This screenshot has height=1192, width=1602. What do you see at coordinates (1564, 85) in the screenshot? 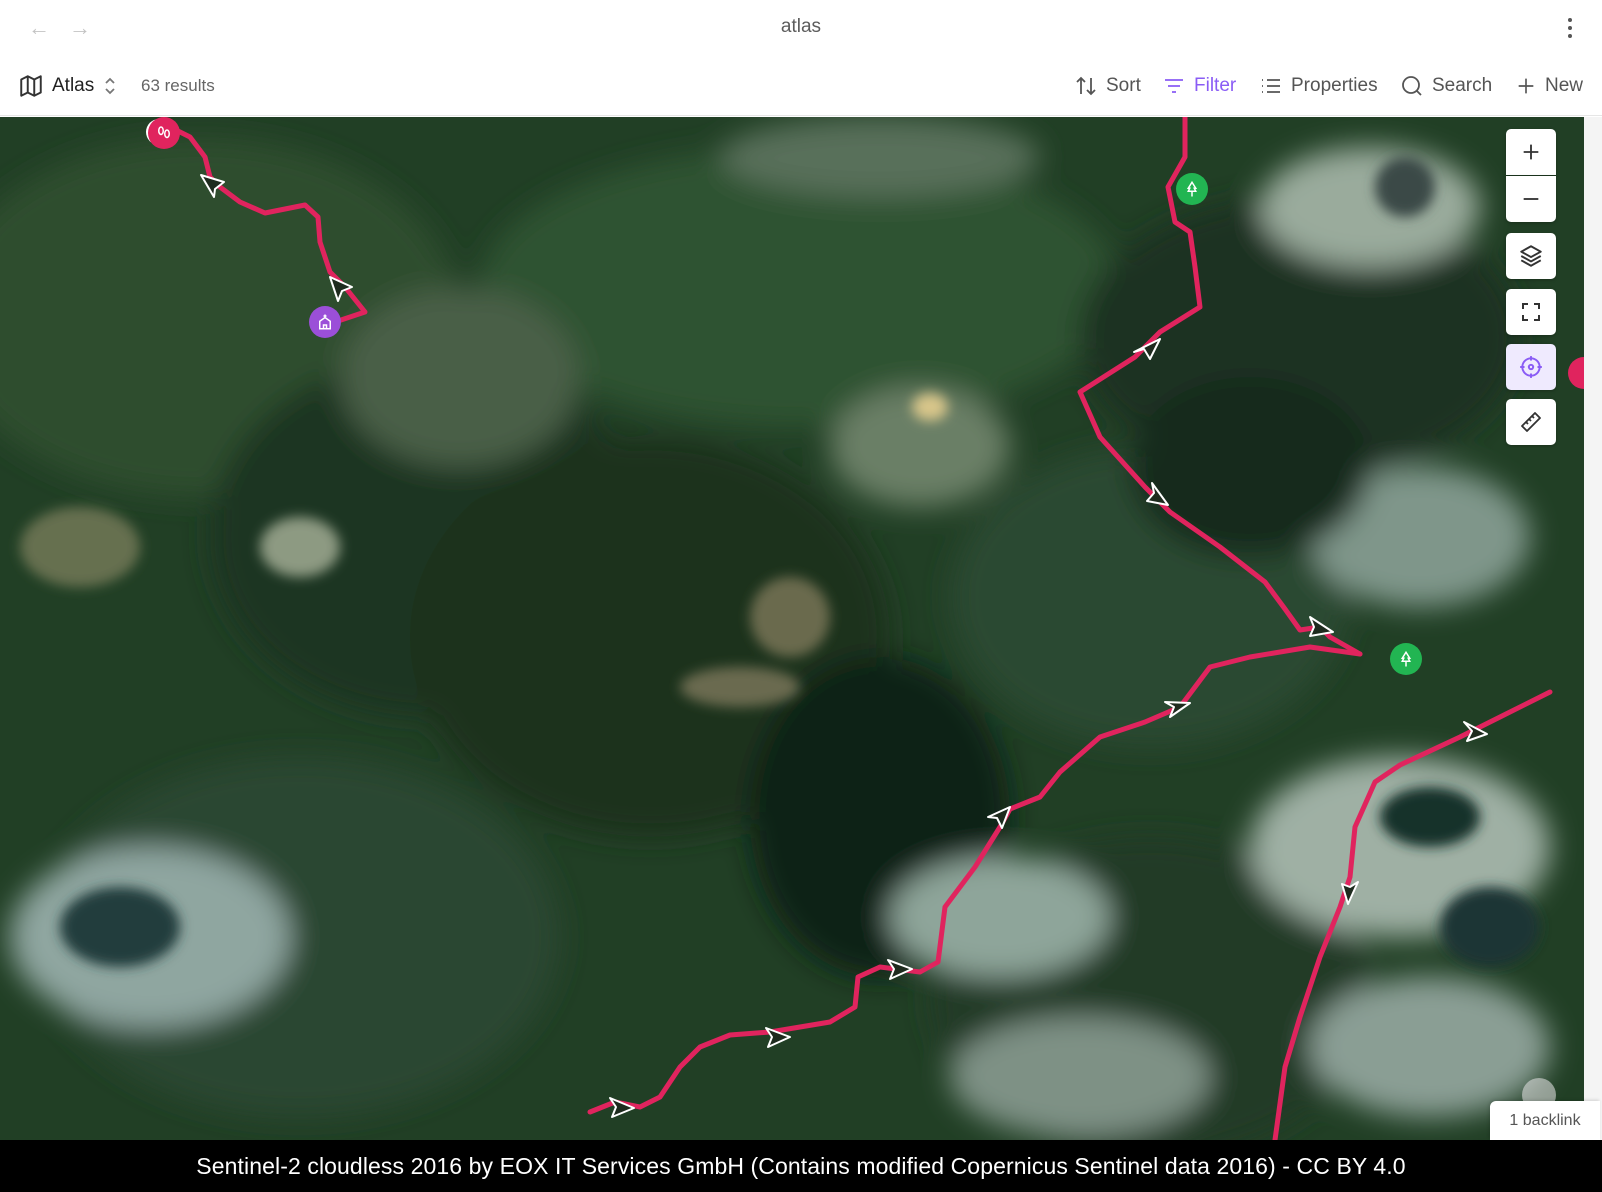
I see `new-label: New` at bounding box center [1564, 85].